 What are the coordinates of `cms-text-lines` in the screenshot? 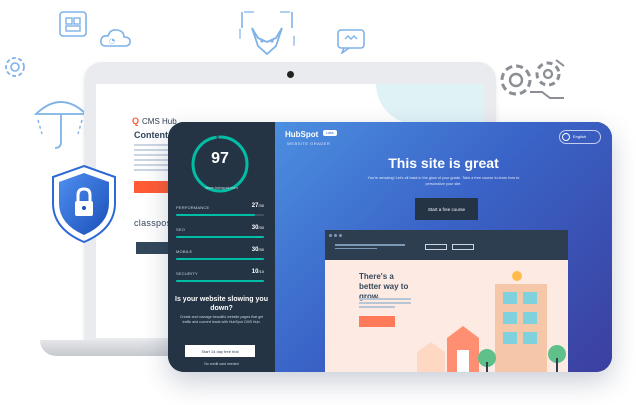 It's located at (151, 159).